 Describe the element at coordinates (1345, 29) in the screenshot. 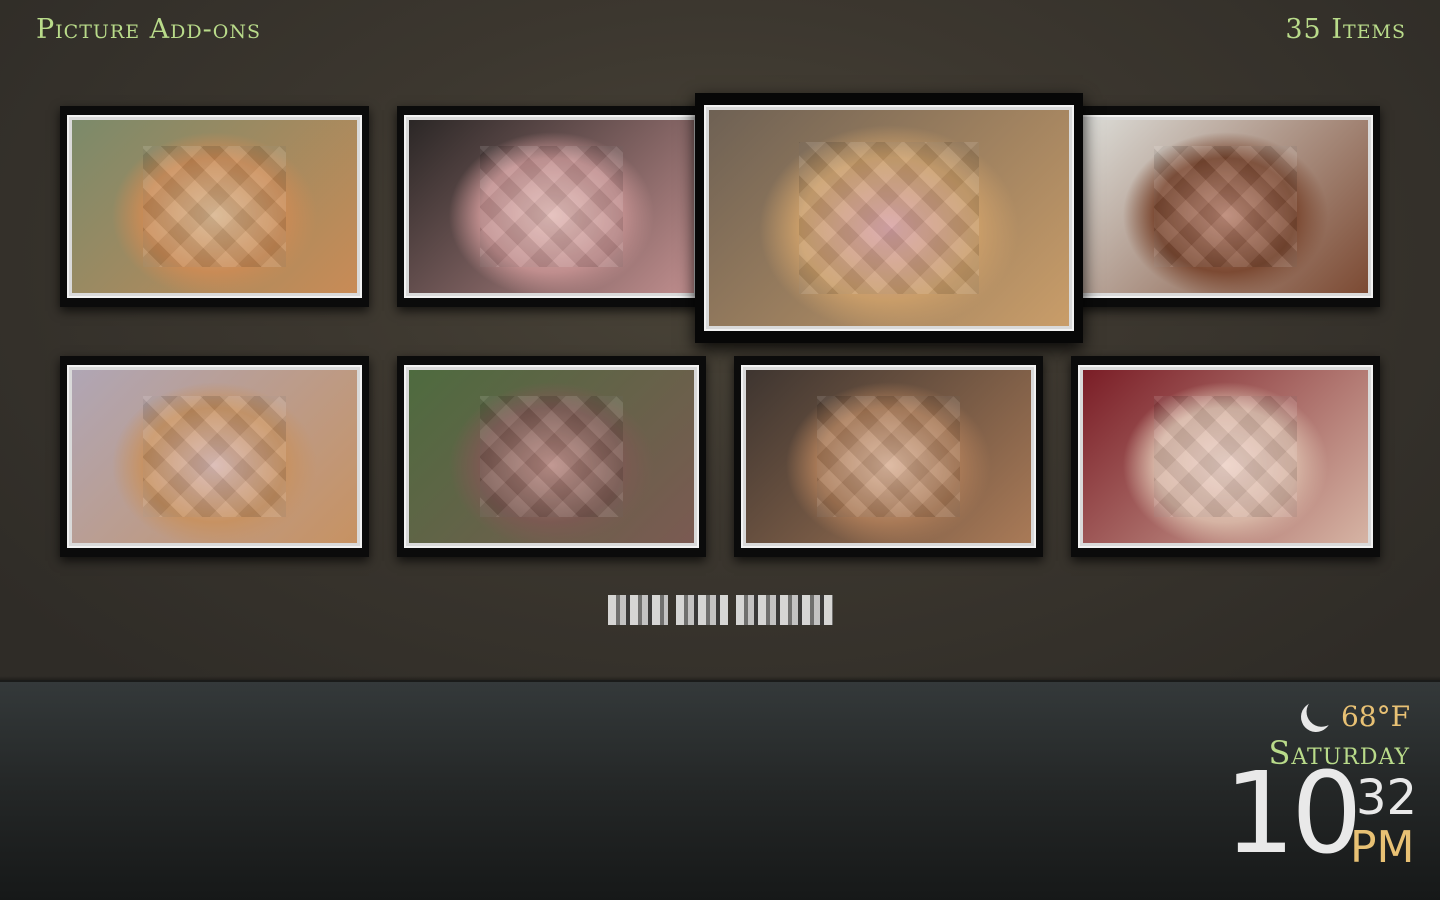

I see `item-count: 35 Items` at that location.